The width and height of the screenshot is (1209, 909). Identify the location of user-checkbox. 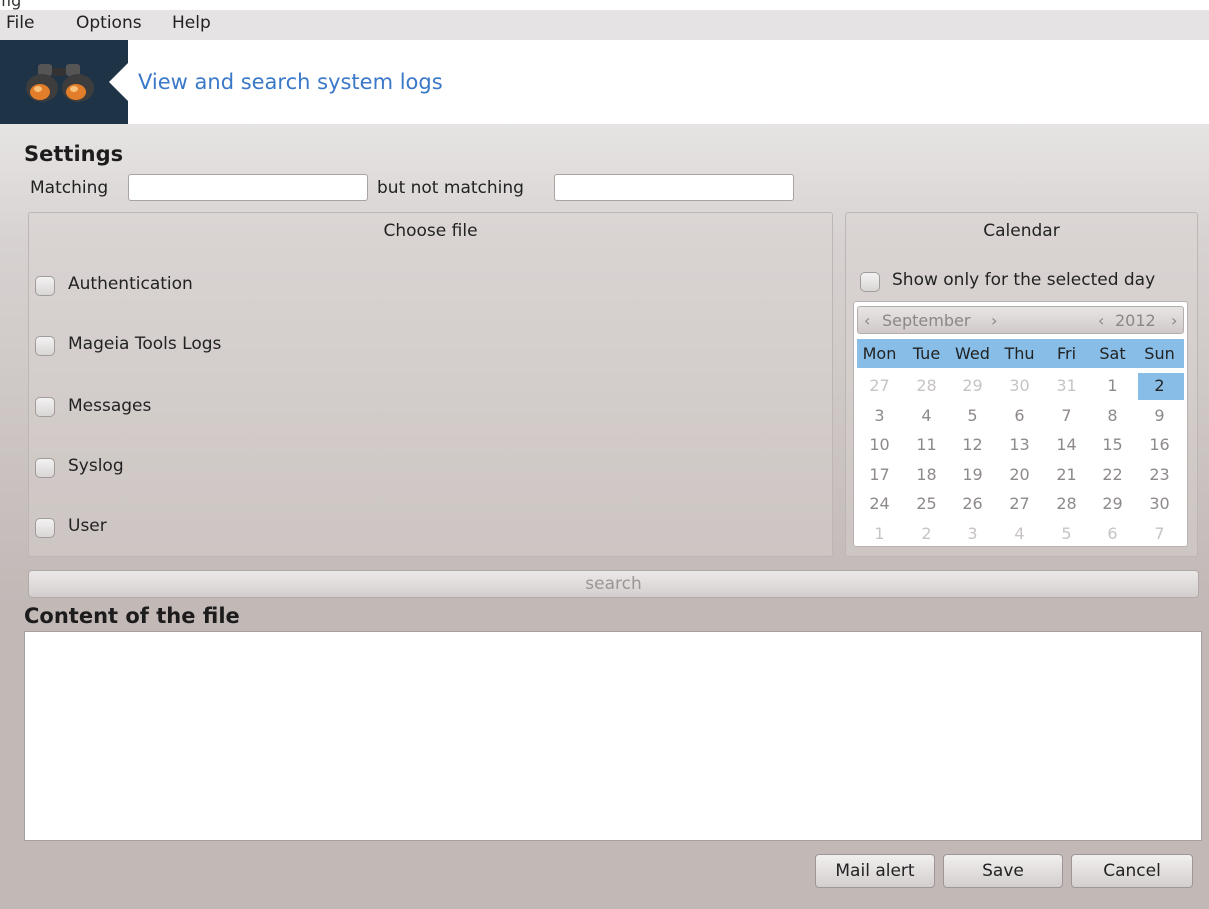
(45, 528).